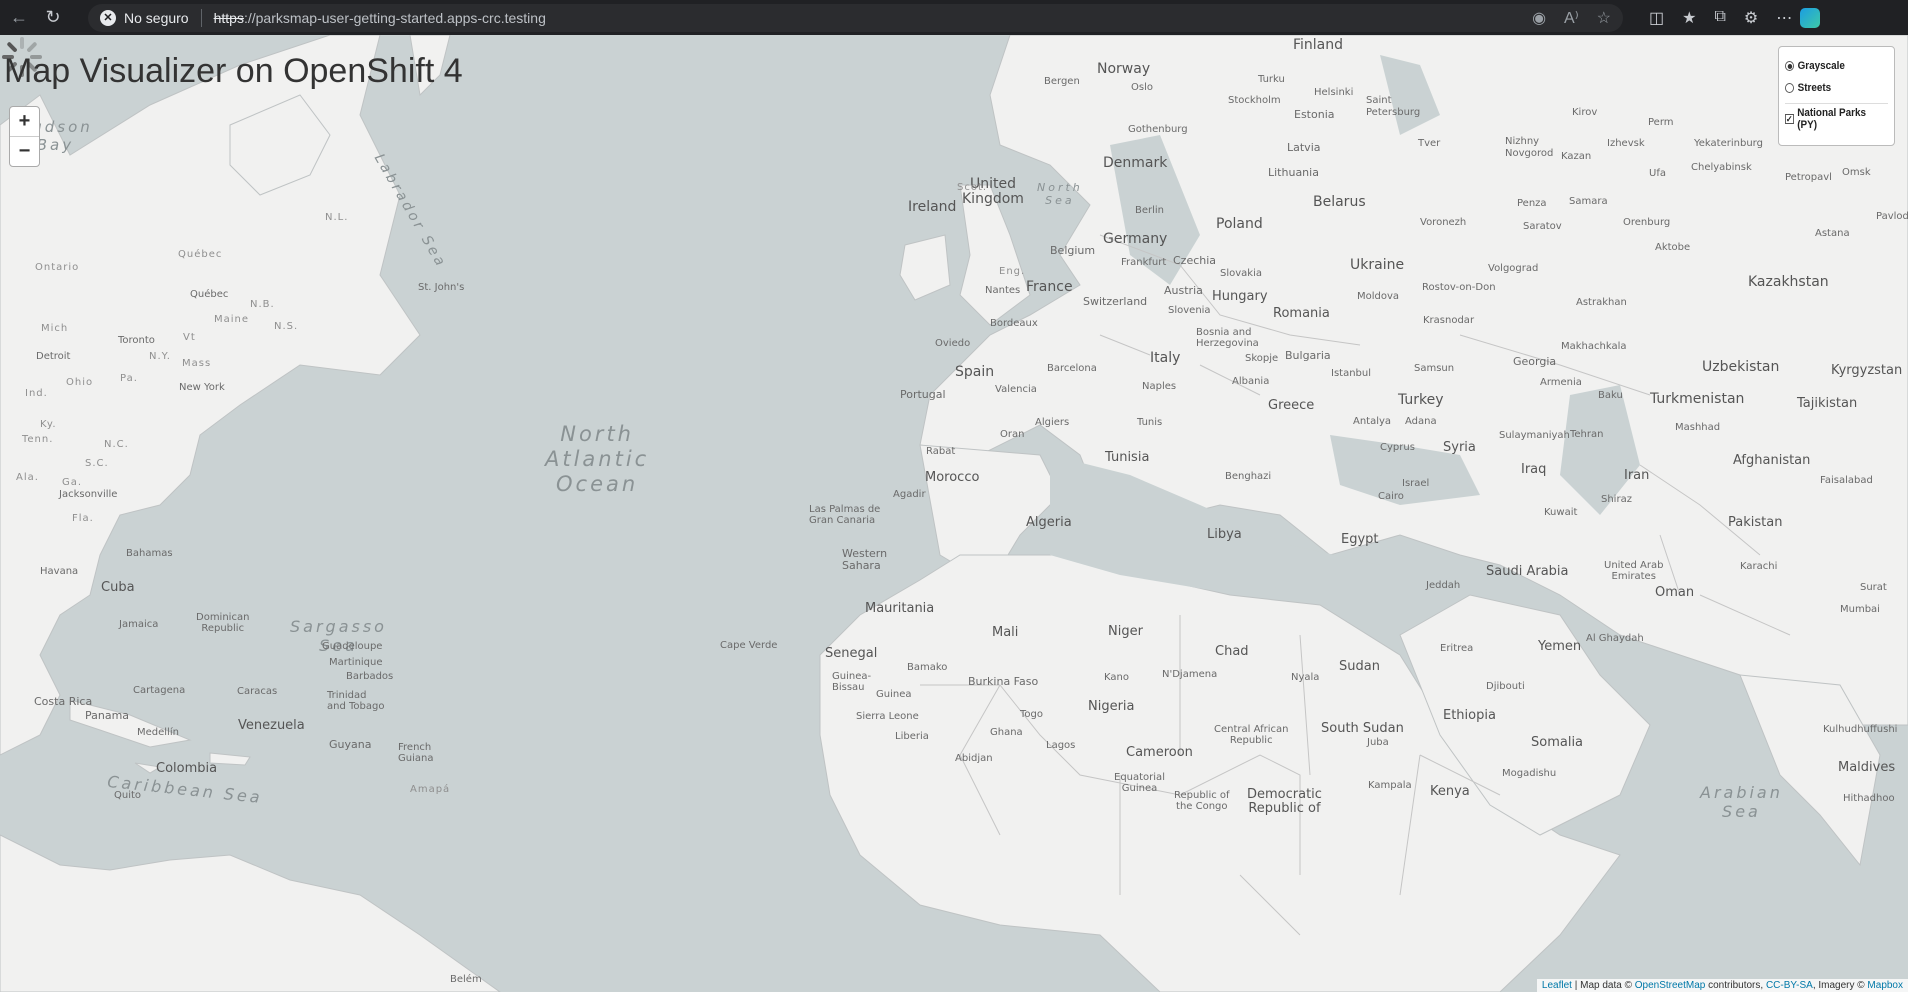  What do you see at coordinates (158, 732) in the screenshot?
I see `city-label: Medellín` at bounding box center [158, 732].